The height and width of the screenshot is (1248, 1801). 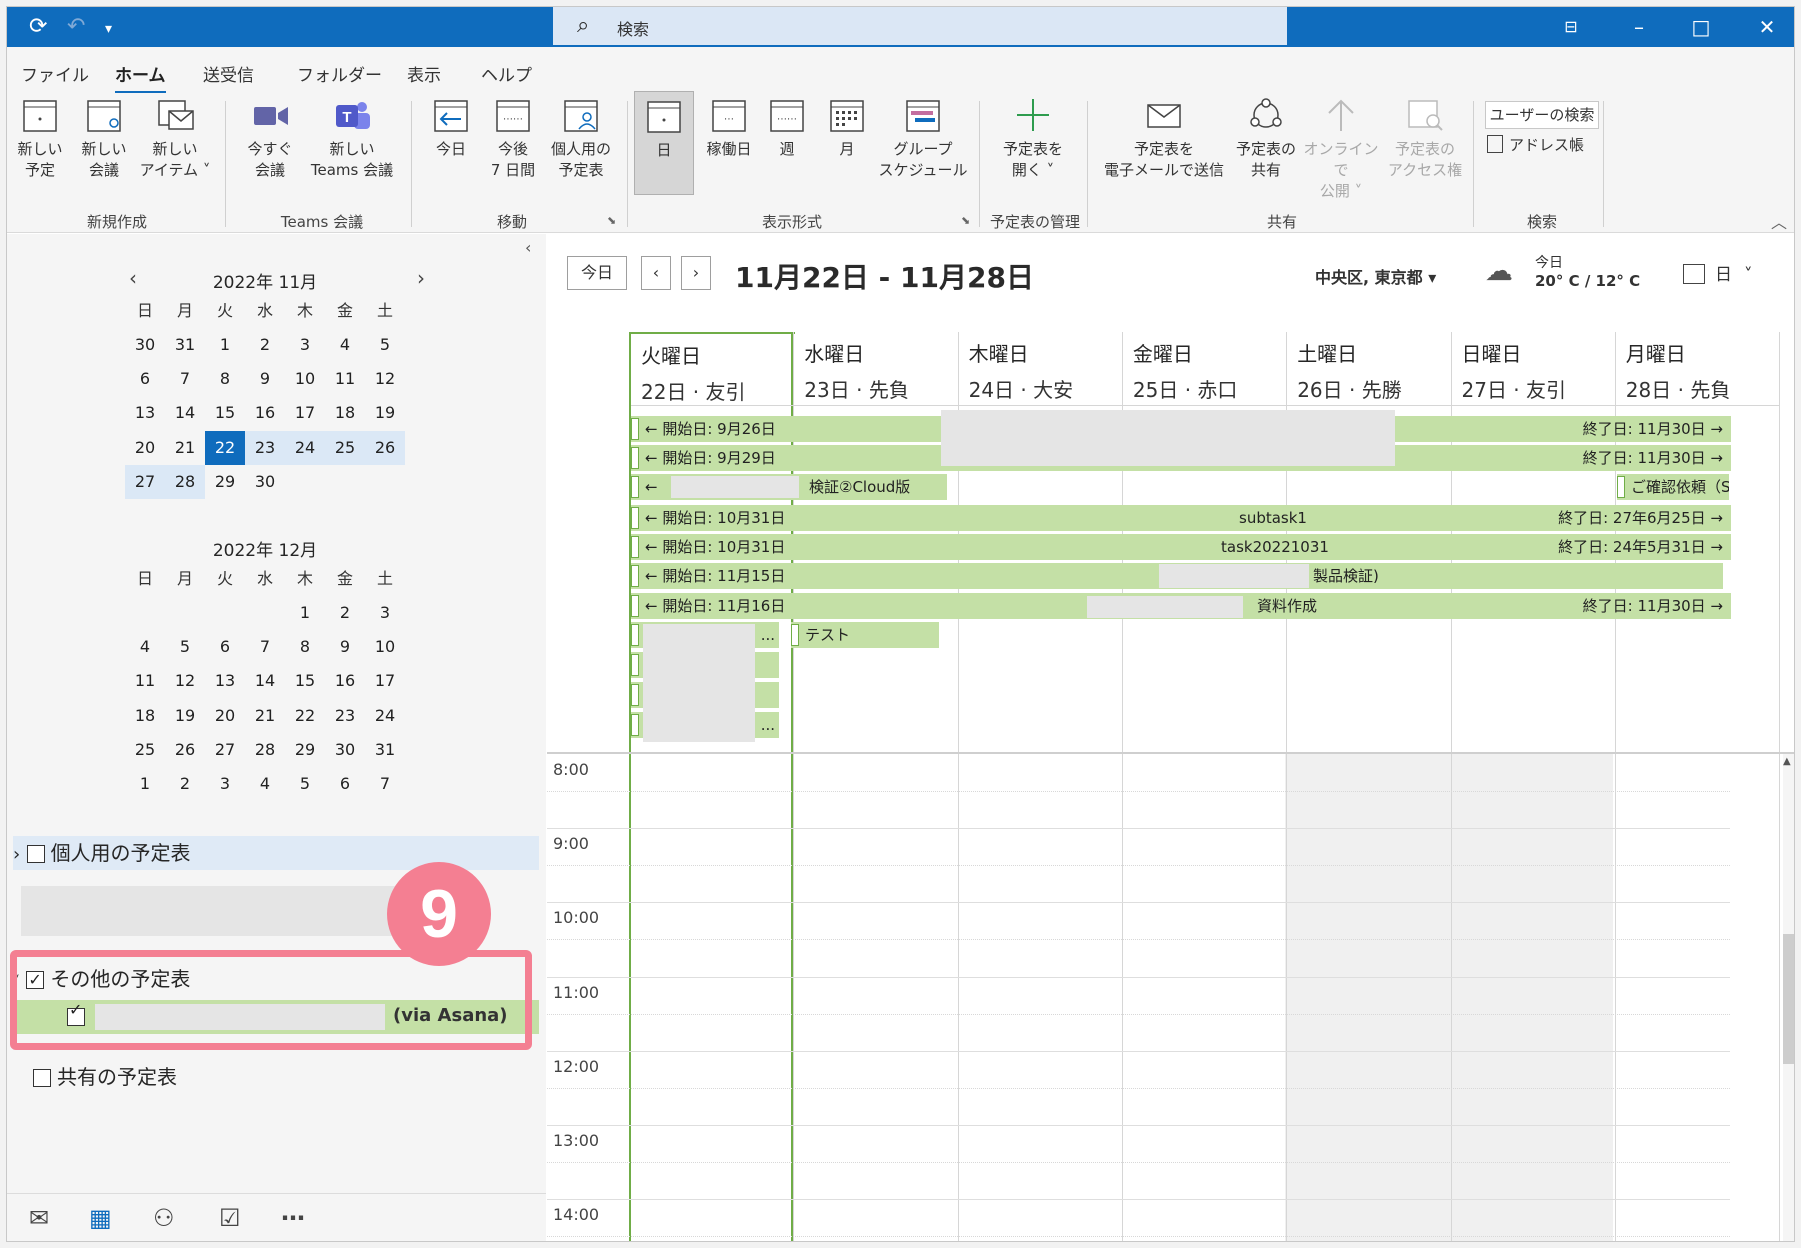 I want to click on day-cell: 17, so click(x=385, y=681).